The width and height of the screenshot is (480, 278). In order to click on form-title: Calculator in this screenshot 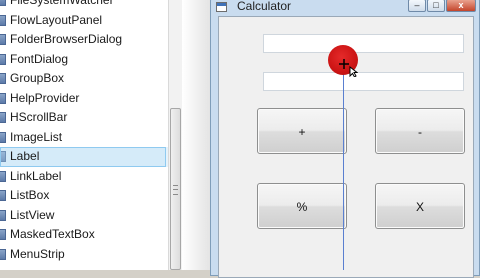, I will do `click(264, 6)`.